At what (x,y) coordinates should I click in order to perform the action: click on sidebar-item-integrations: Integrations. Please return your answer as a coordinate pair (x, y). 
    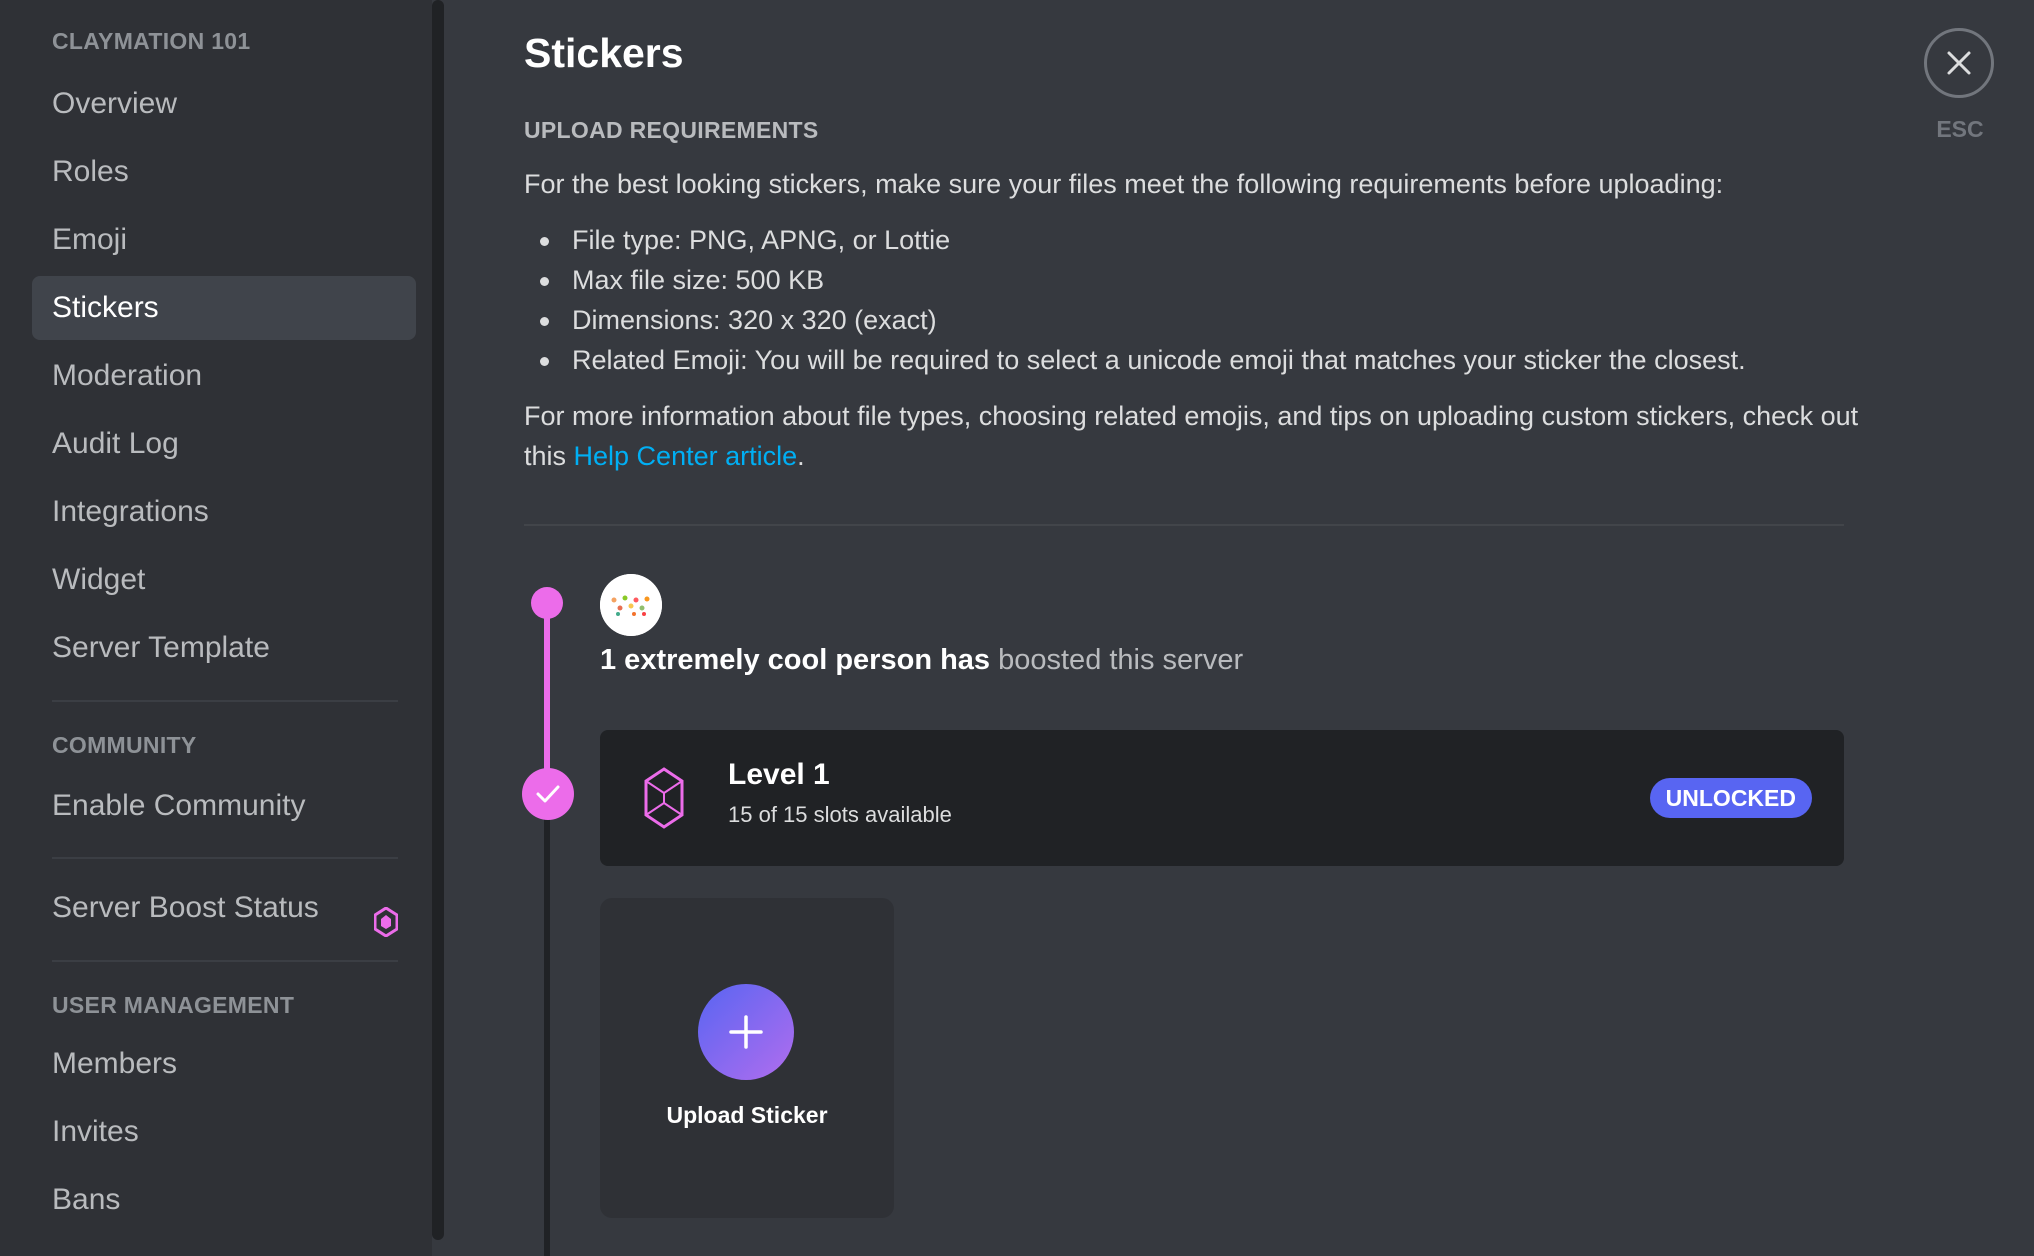
    Looking at the image, I should click on (224, 512).